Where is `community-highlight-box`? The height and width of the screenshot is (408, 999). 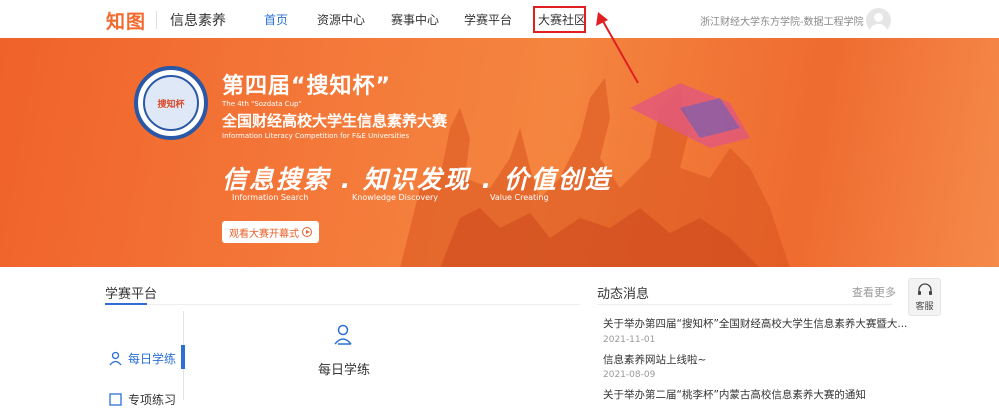
community-highlight-box is located at coordinates (559, 19).